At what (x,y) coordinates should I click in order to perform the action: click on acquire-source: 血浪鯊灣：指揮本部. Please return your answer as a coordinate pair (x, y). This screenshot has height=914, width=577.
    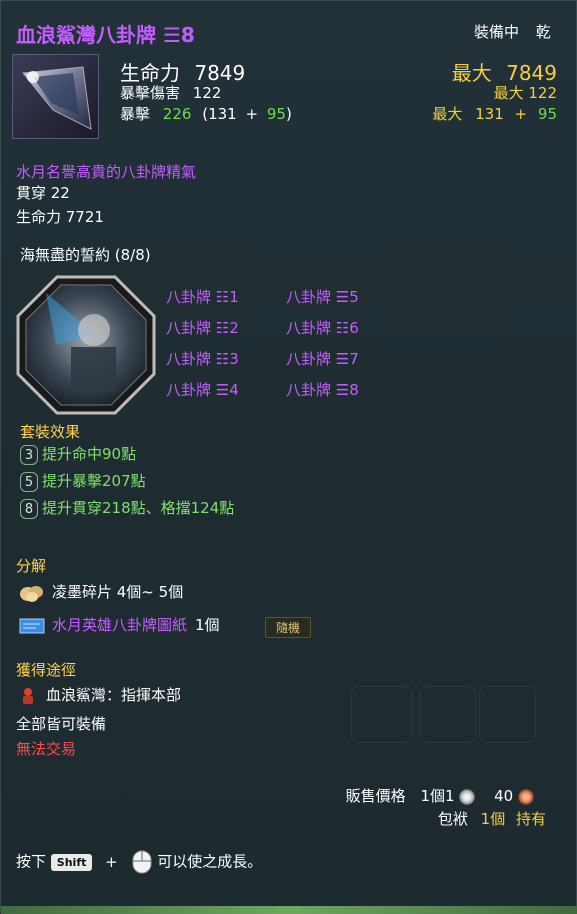
    Looking at the image, I should click on (99, 695).